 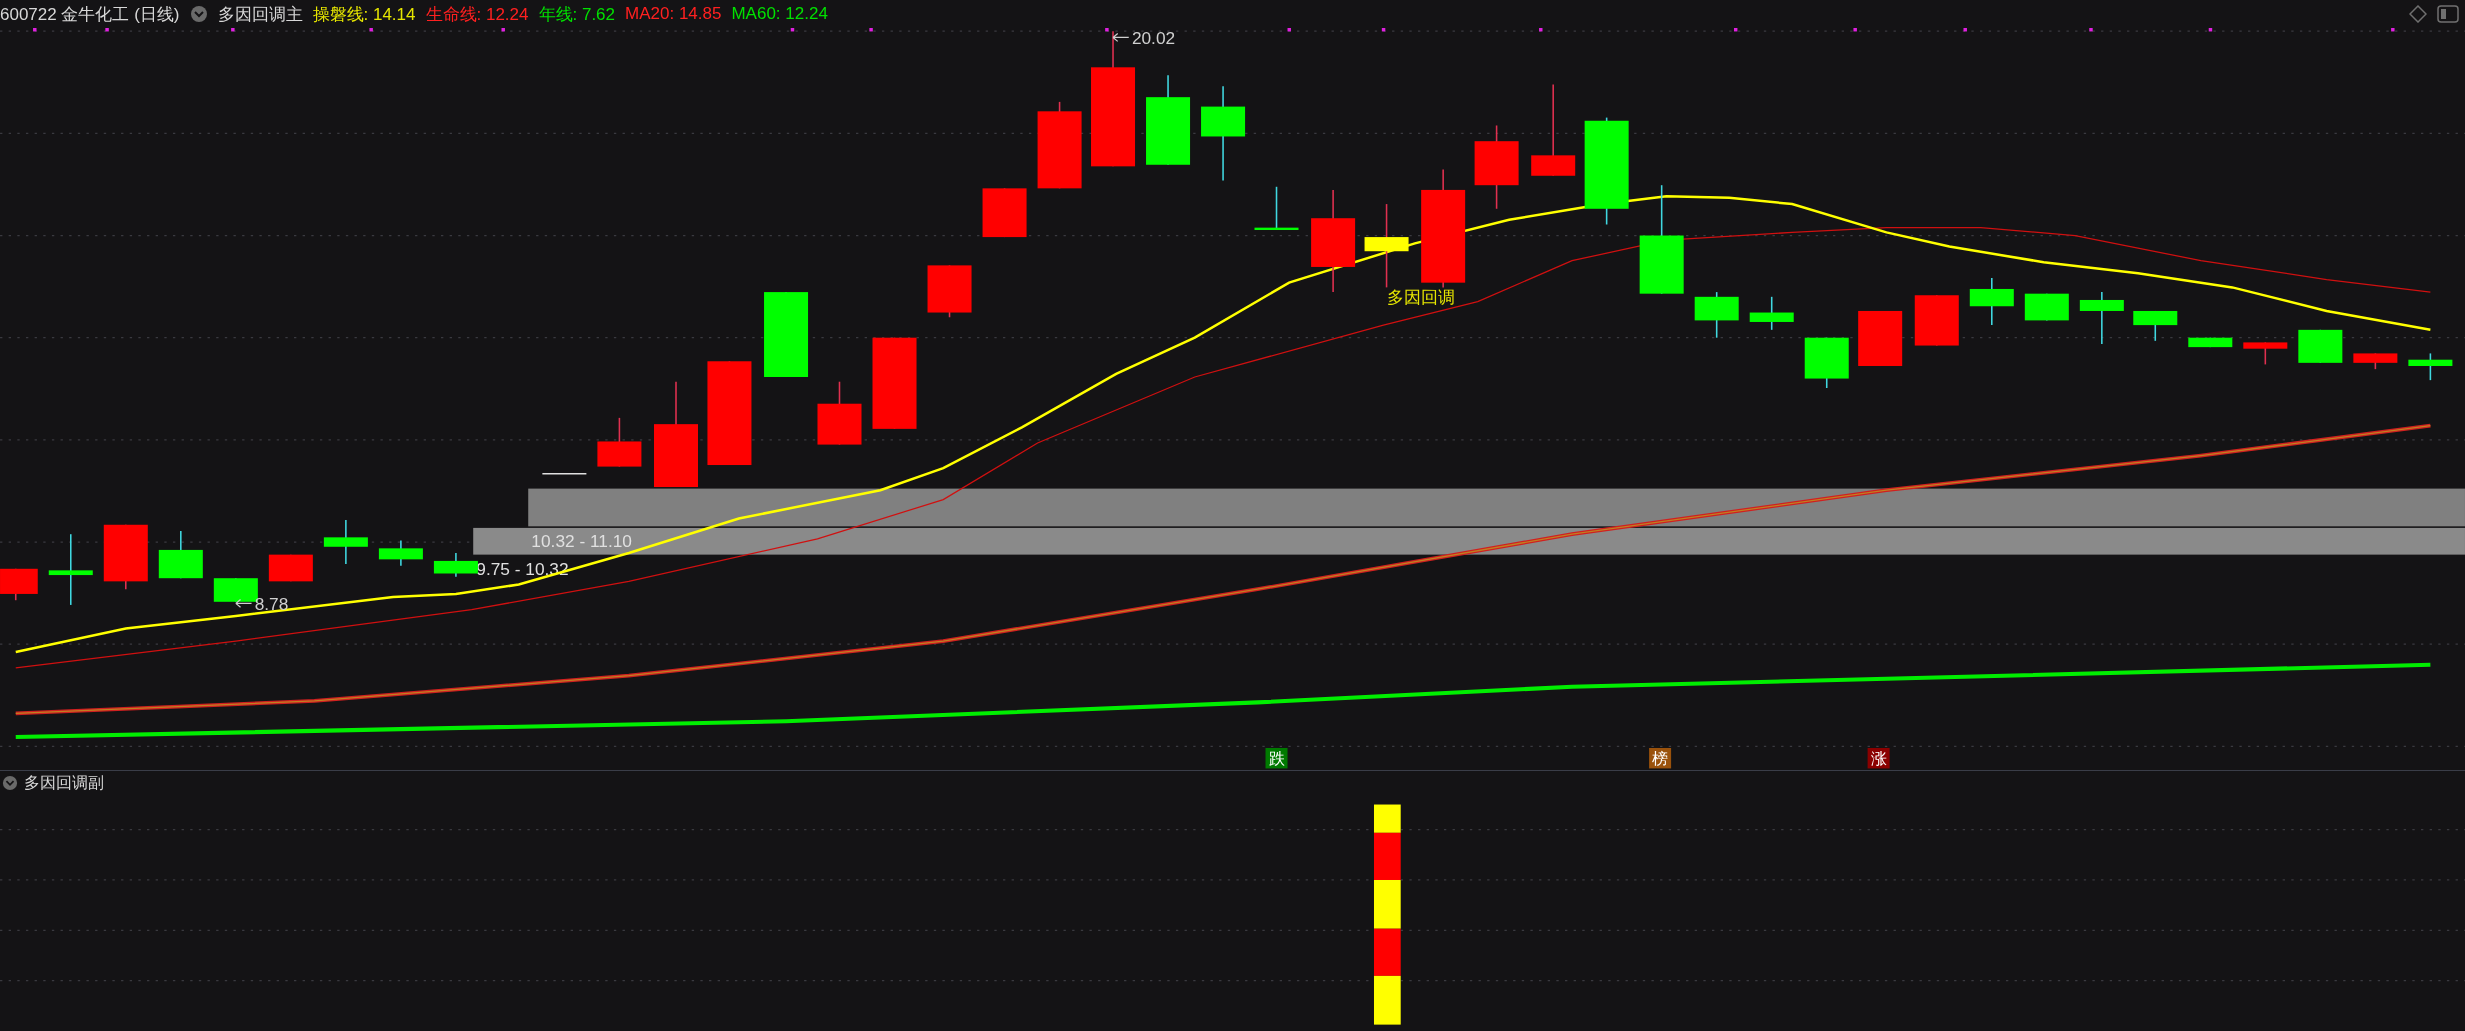 What do you see at coordinates (364, 14) in the screenshot?
I see `indicator-value: 操磐线: 14.14` at bounding box center [364, 14].